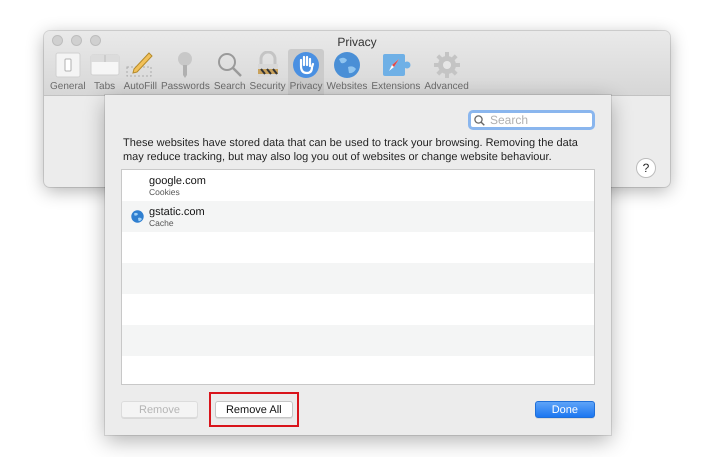 The image size is (720, 457). I want to click on toolbar-tab: AutoFill, so click(140, 72).